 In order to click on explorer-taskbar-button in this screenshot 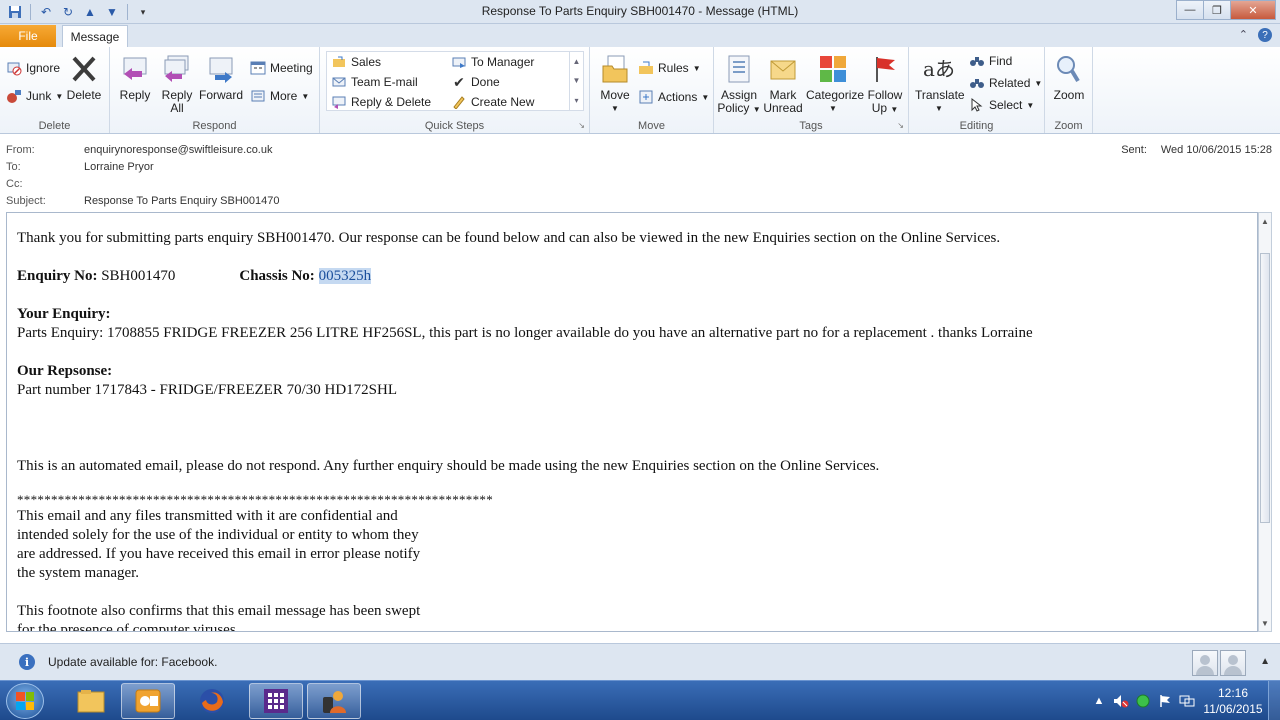, I will do `click(91, 701)`.